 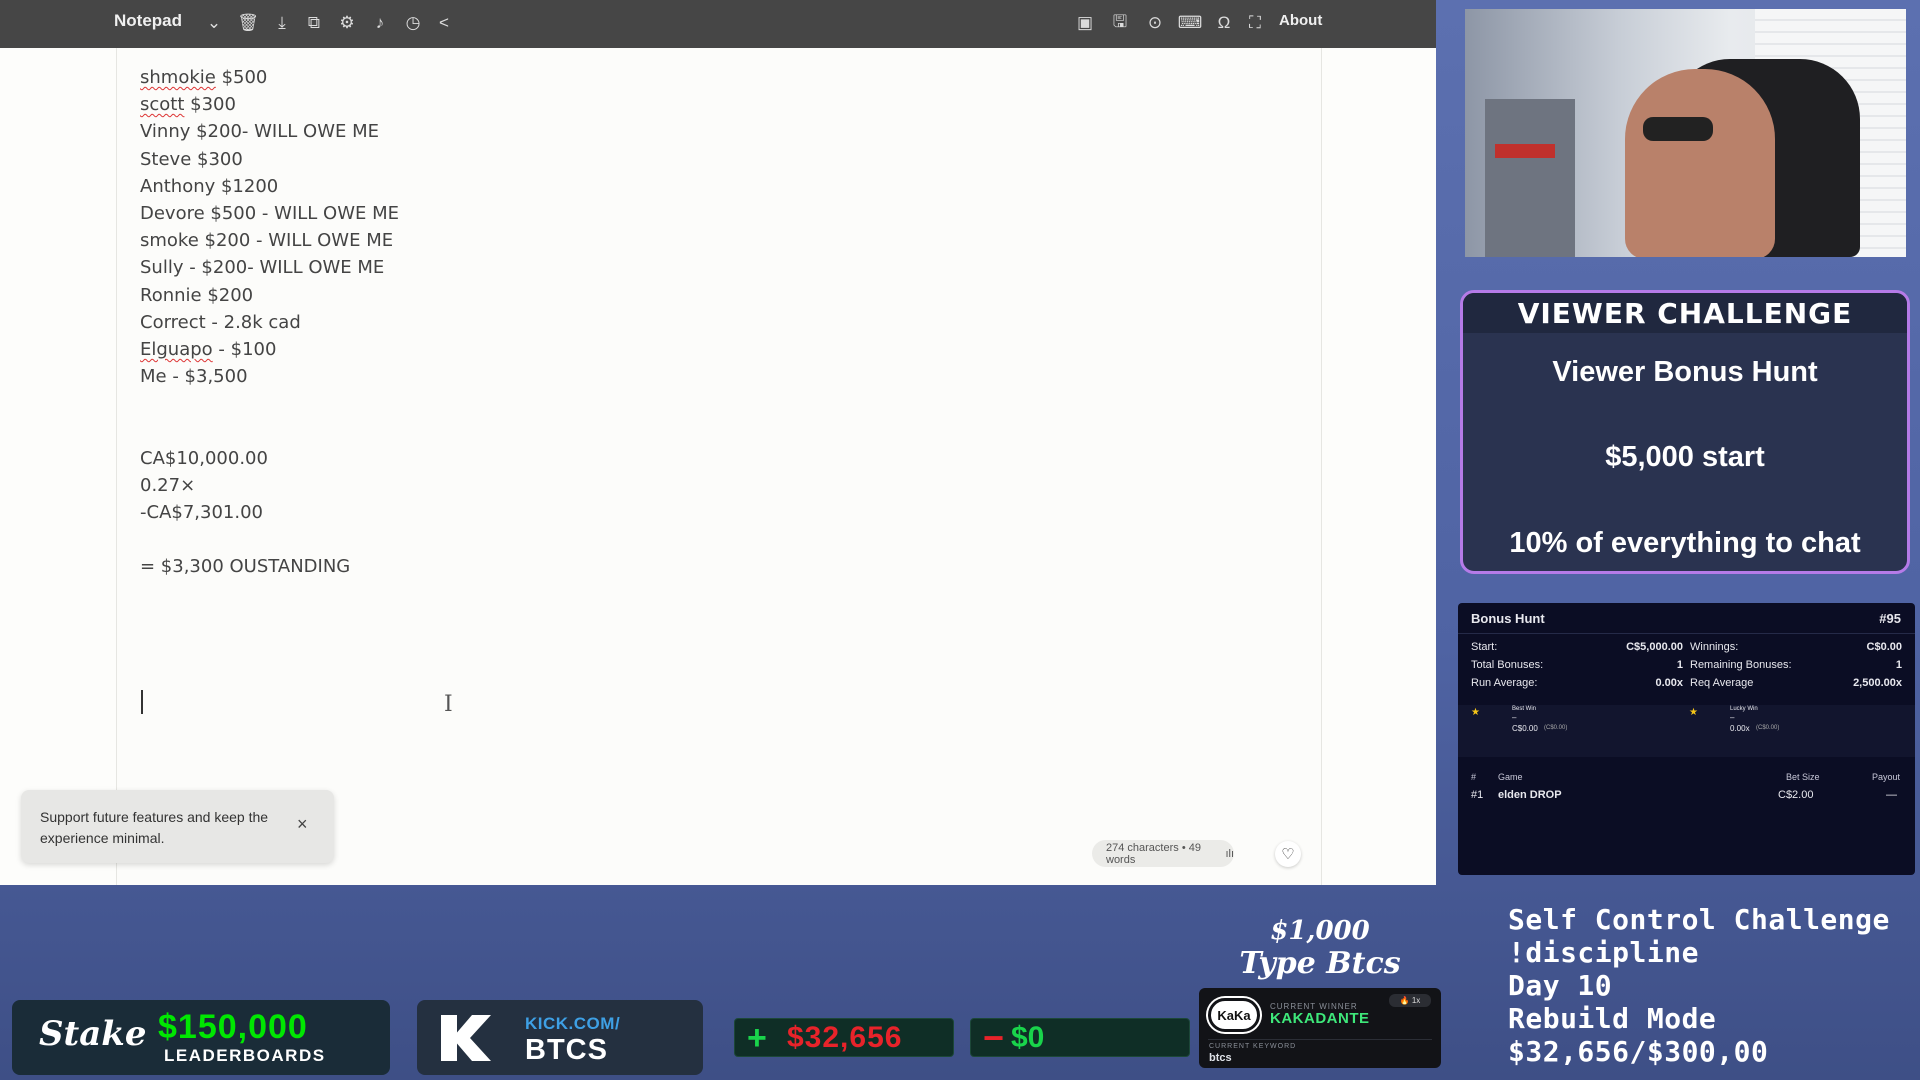 What do you see at coordinates (162, 105) in the screenshot?
I see `spellcheck-underline: scott` at bounding box center [162, 105].